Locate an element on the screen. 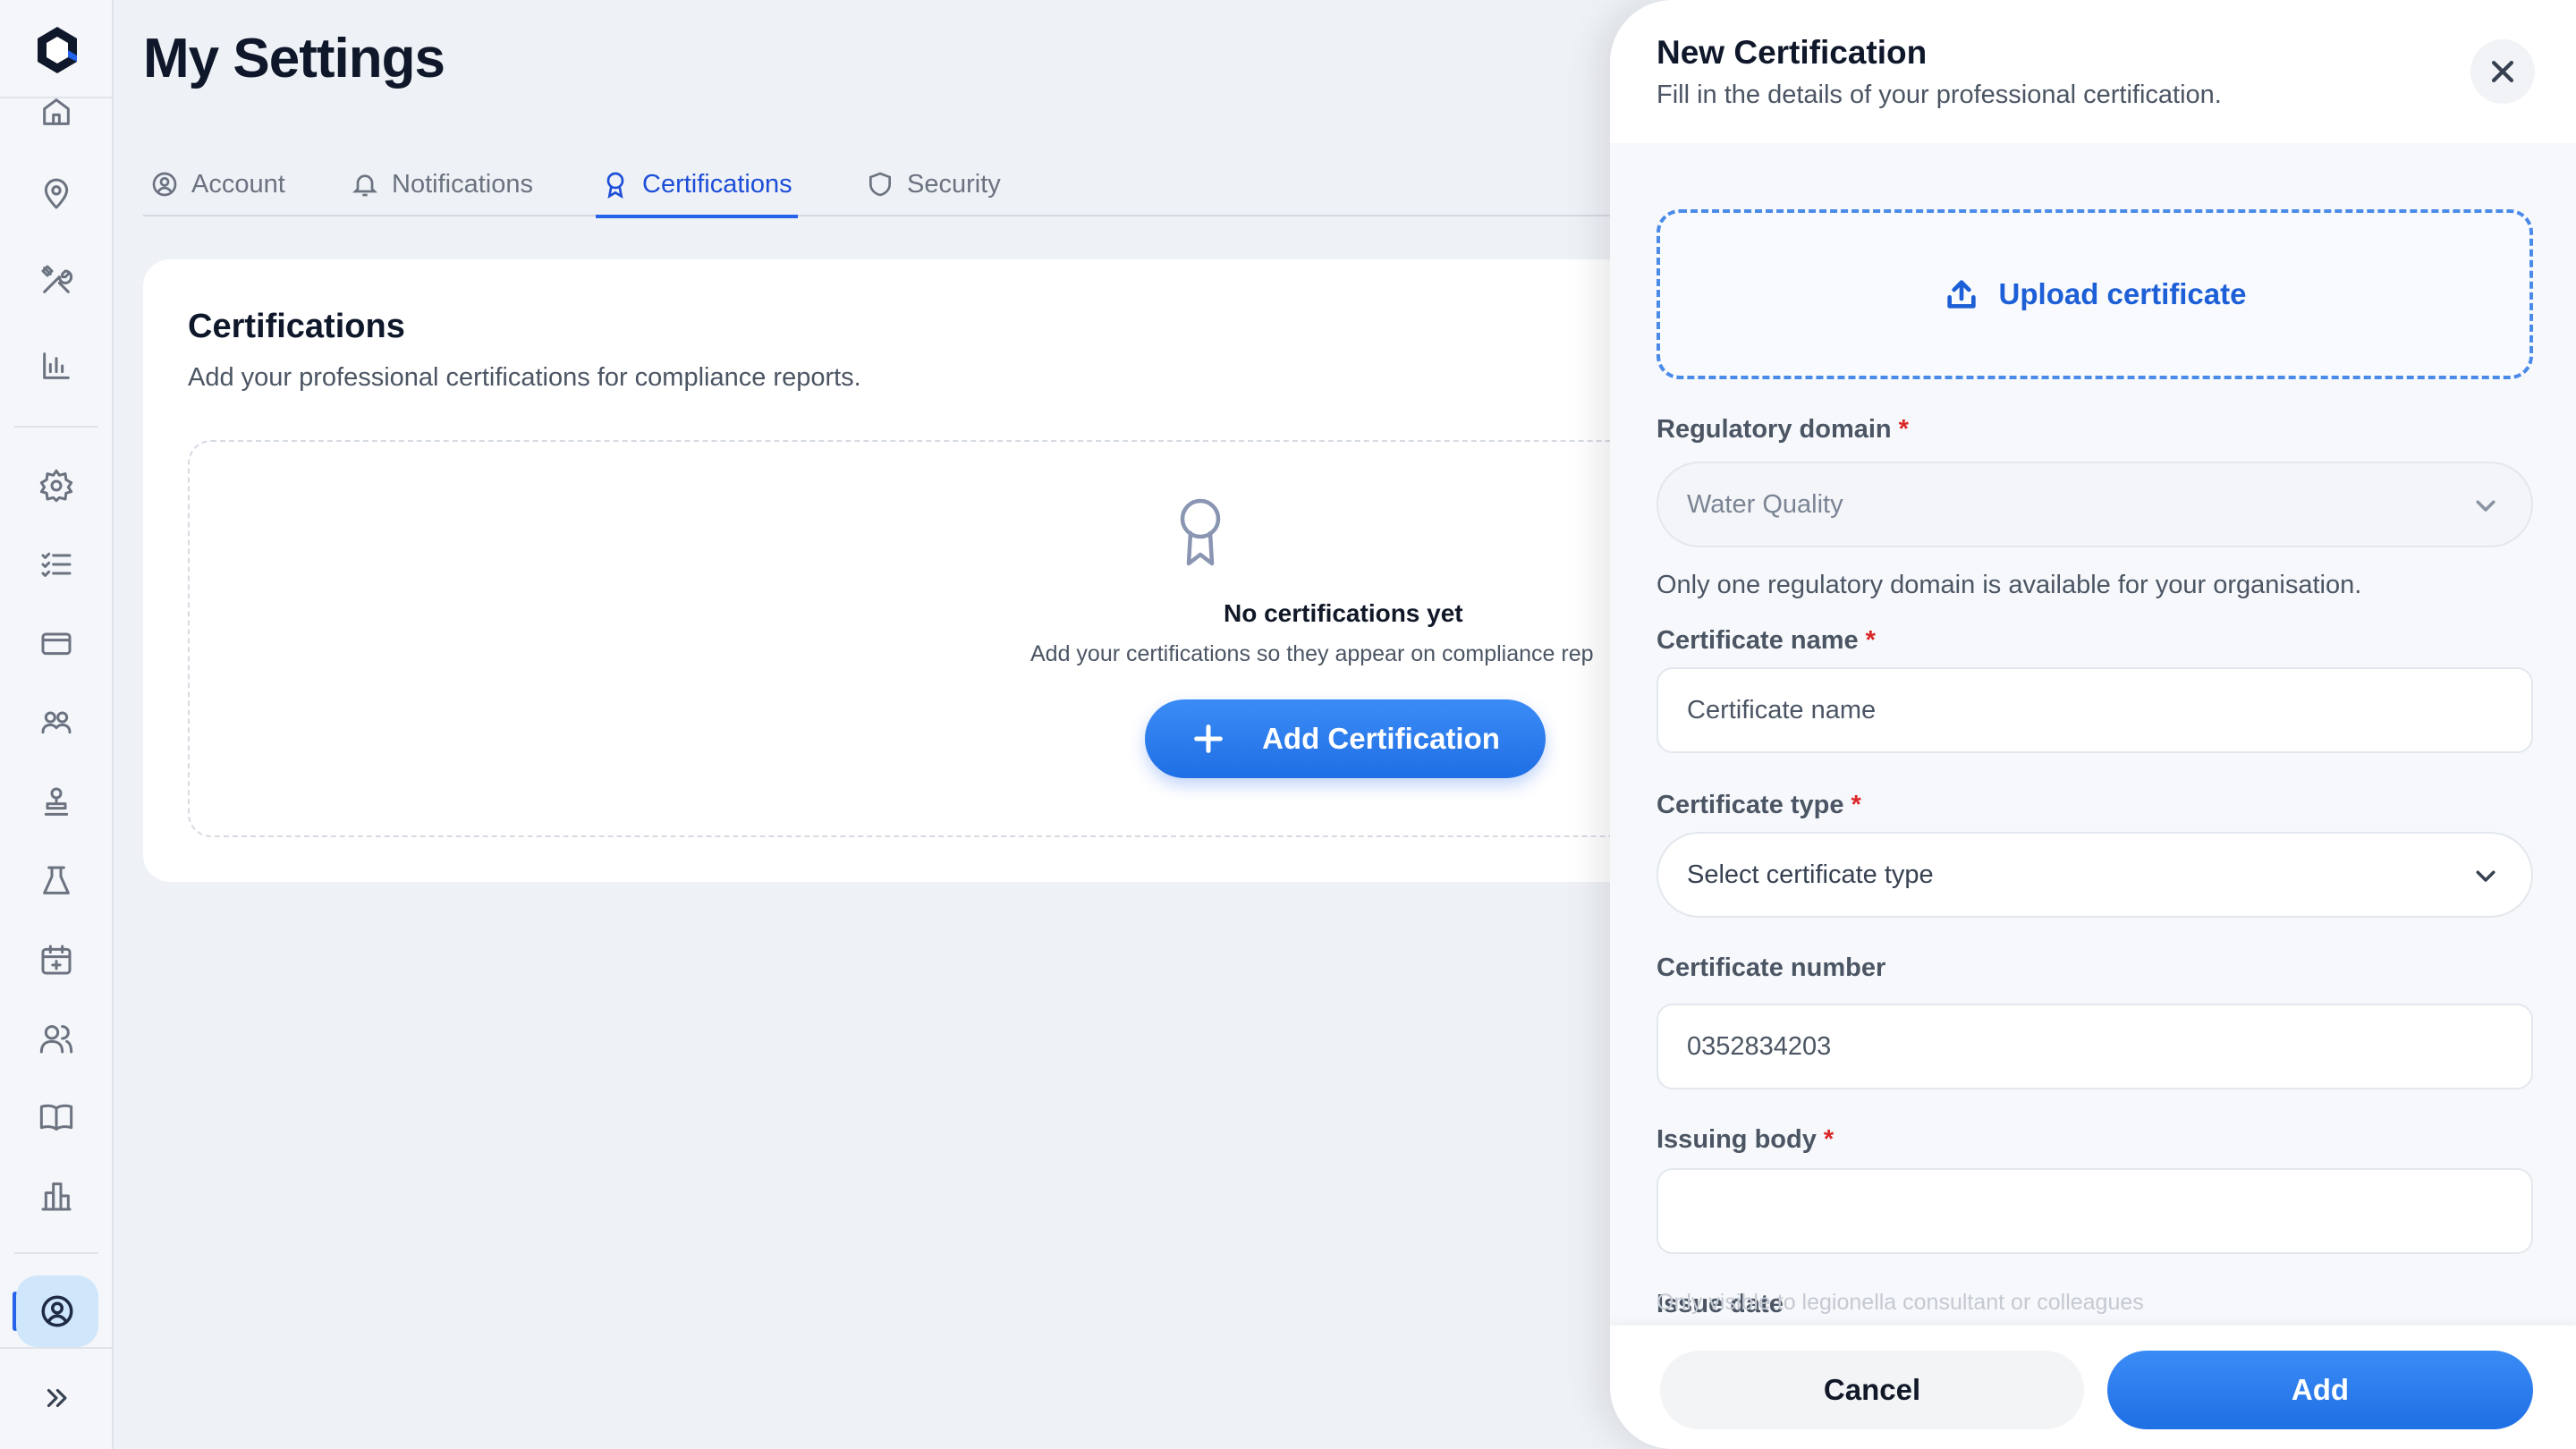 The image size is (2576, 1449). cancel-button: Cancel is located at coordinates (1872, 1390).